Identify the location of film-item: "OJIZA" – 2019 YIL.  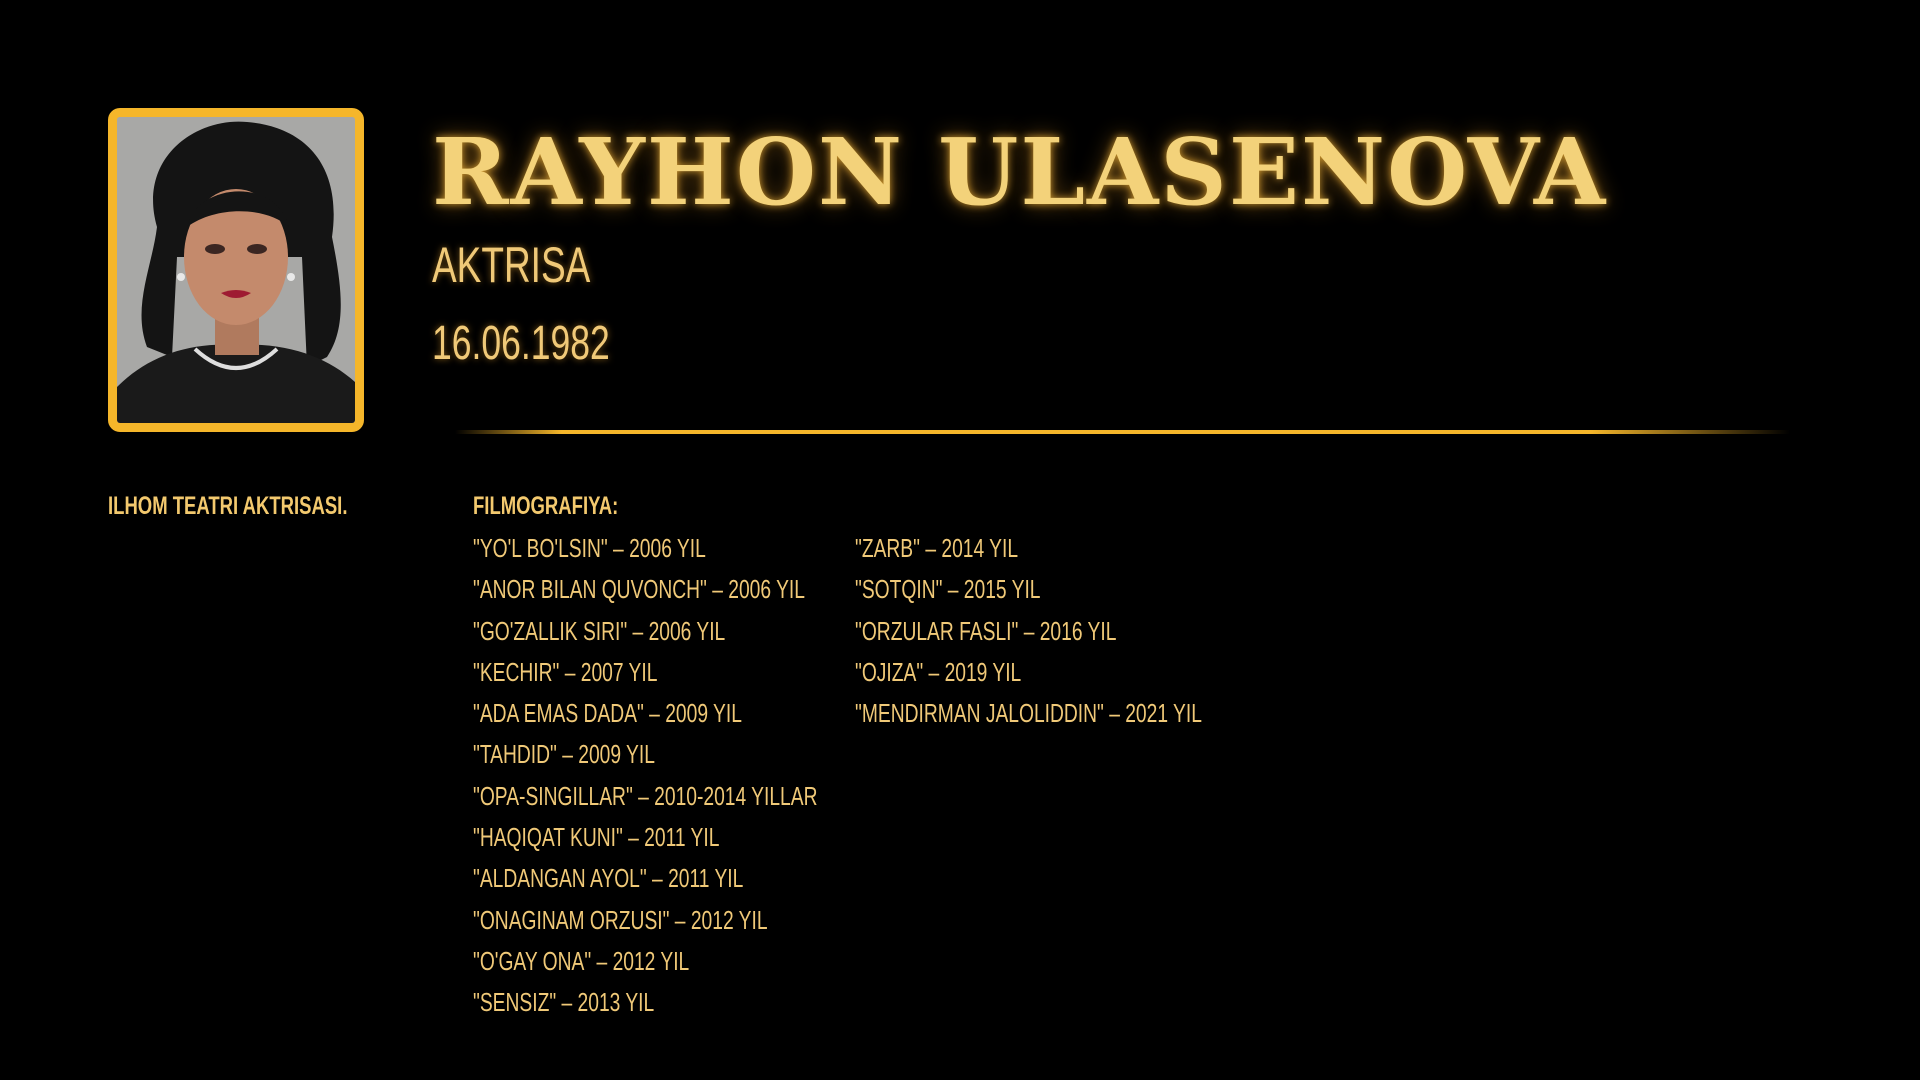
(938, 671).